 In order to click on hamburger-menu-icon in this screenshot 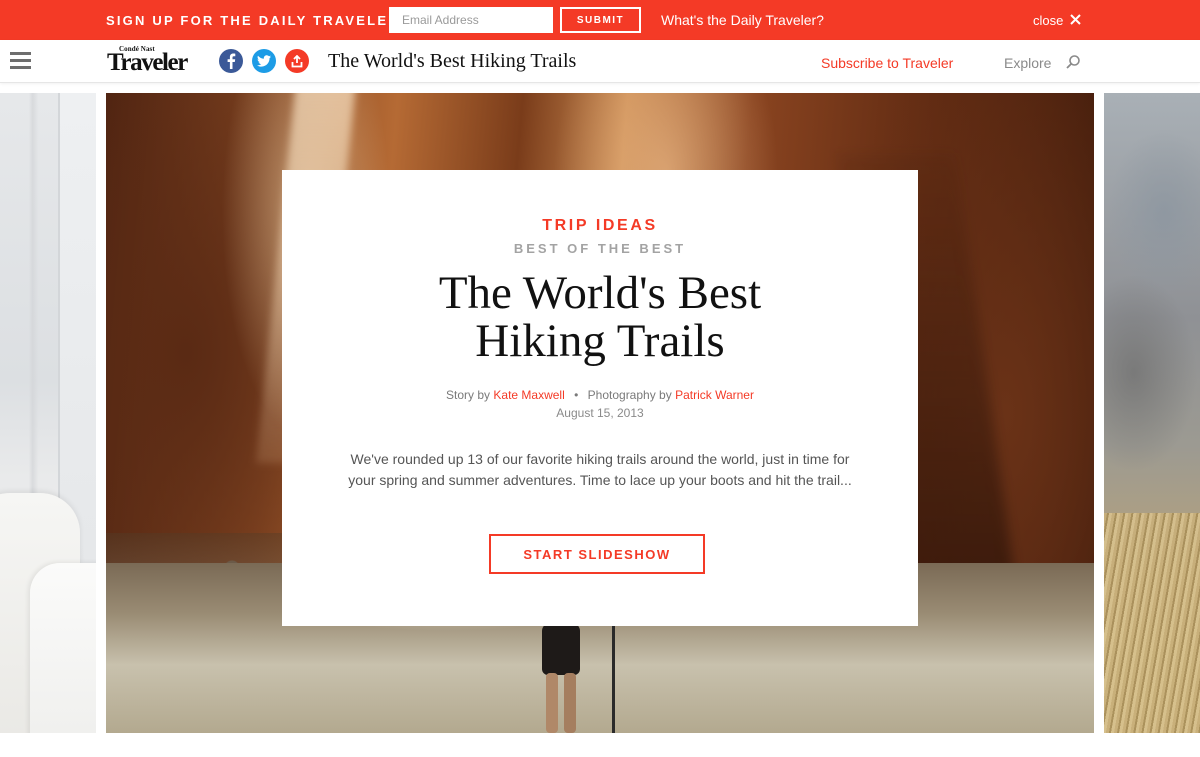, I will do `click(20, 61)`.